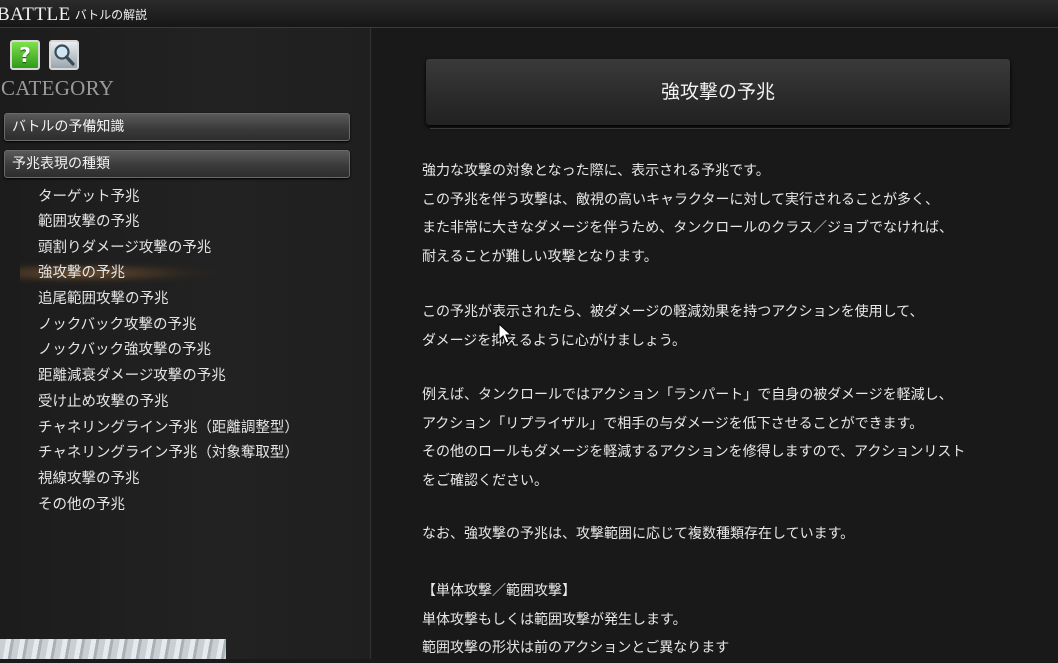  Describe the element at coordinates (120, 273) in the screenshot. I see `list-item-selected: 強攻撃の予兆` at that location.